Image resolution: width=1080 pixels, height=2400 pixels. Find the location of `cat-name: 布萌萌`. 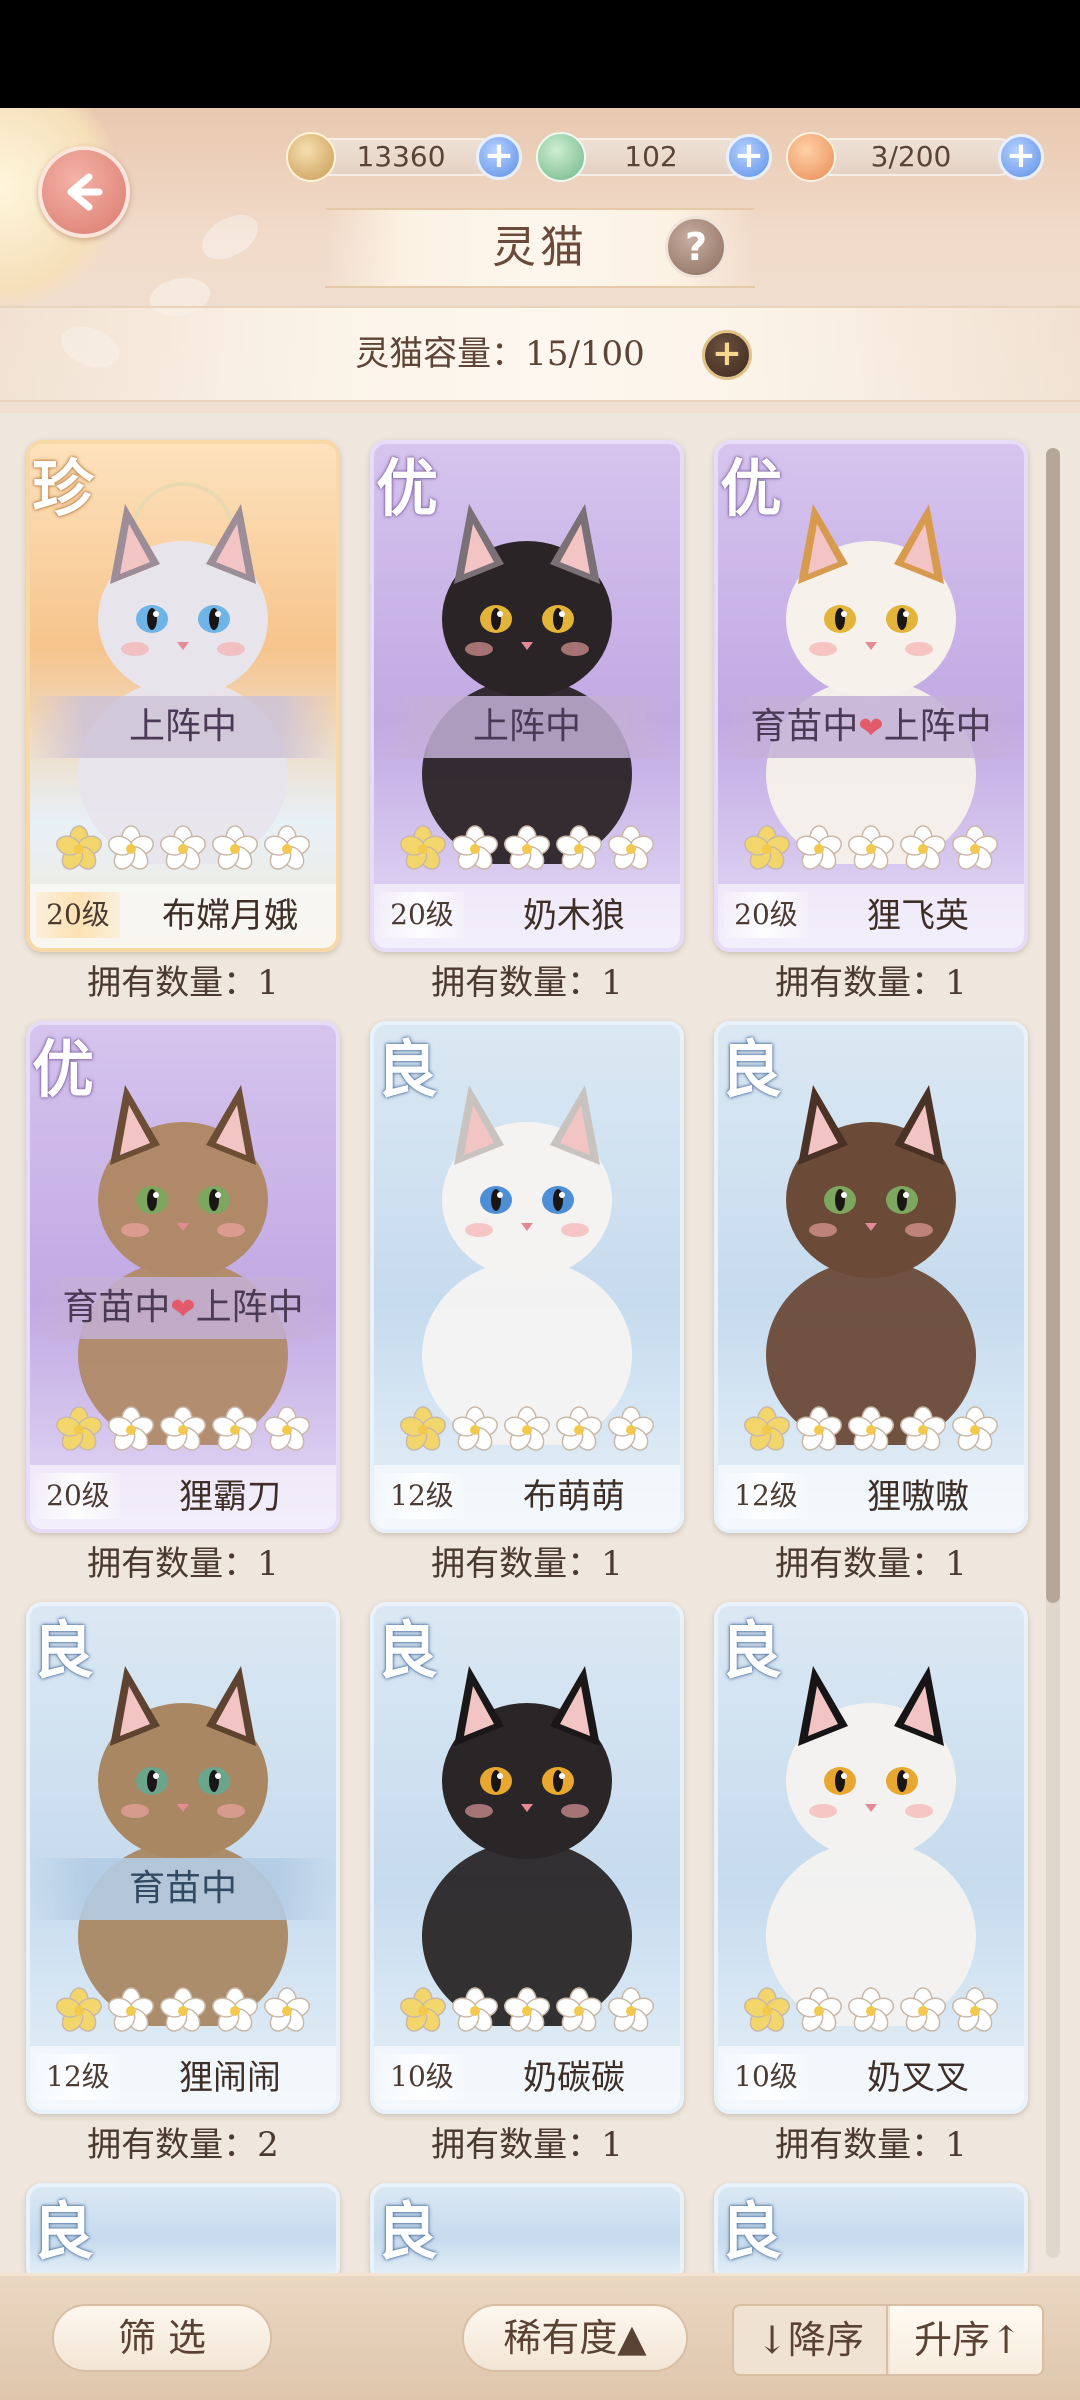

cat-name: 布萌萌 is located at coordinates (574, 1497).